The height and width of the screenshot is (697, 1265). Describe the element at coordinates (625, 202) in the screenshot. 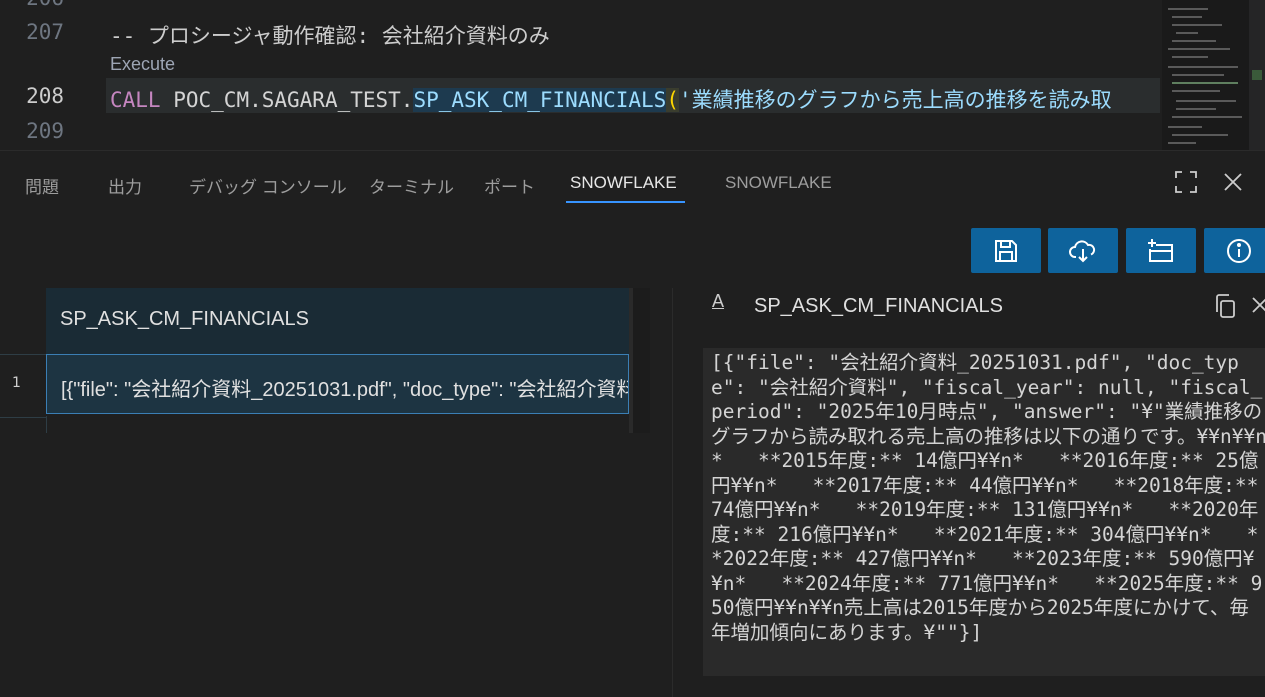

I see `active-tab-indicator` at that location.